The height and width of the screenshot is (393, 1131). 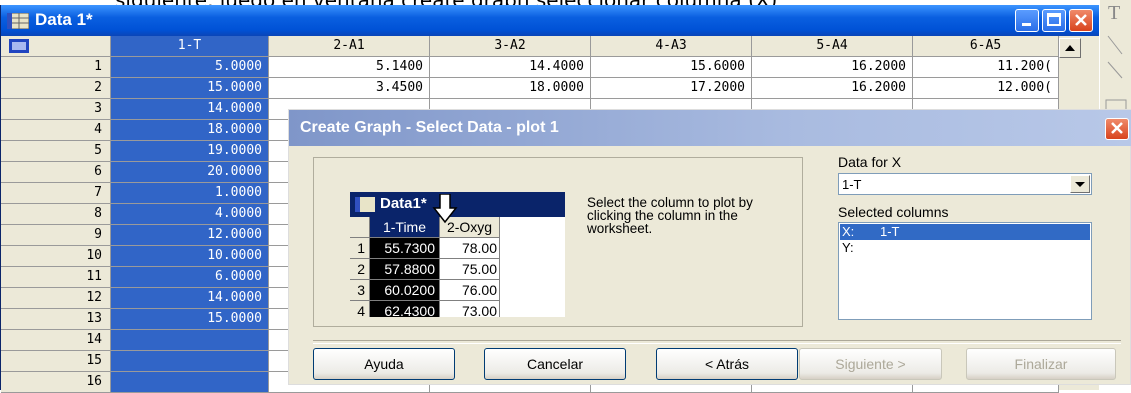 What do you see at coordinates (56, 151) in the screenshot?
I see `row-number: 5` at bounding box center [56, 151].